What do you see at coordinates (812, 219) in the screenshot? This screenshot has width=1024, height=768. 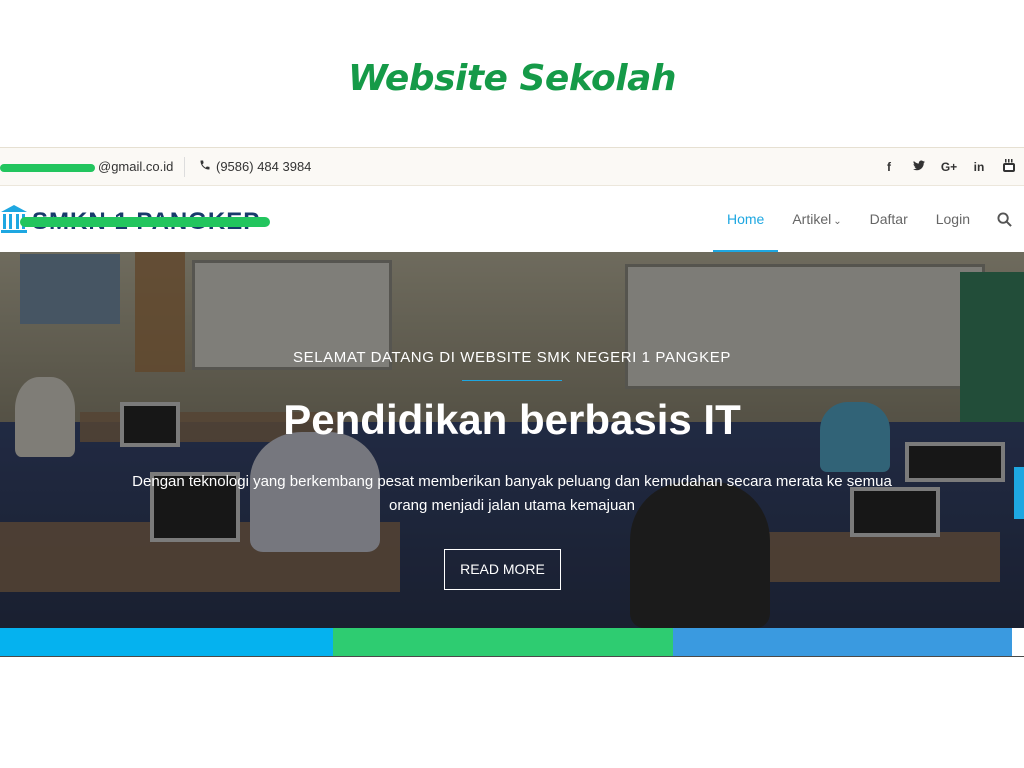 I see `nav-item-label: Artikel` at bounding box center [812, 219].